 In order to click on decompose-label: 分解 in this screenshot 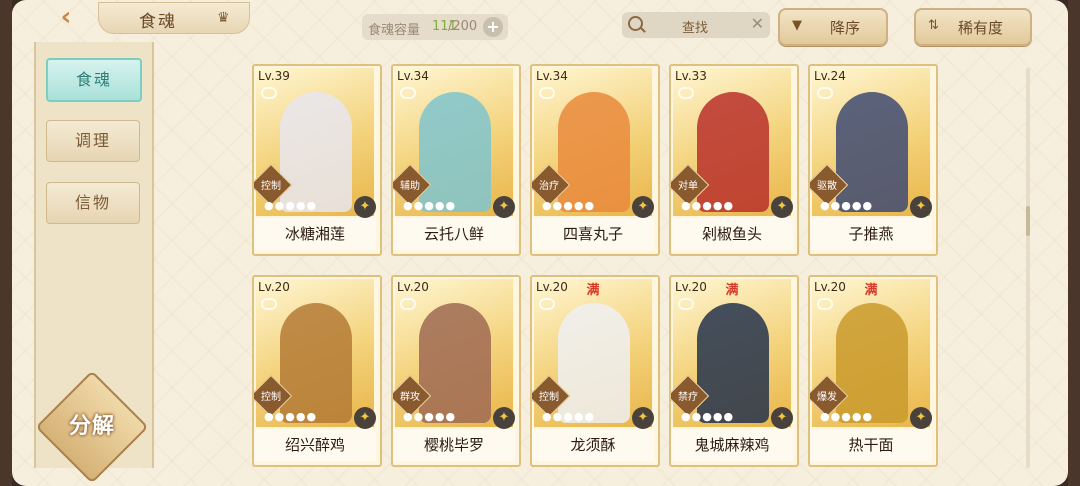, I will do `click(91, 426)`.